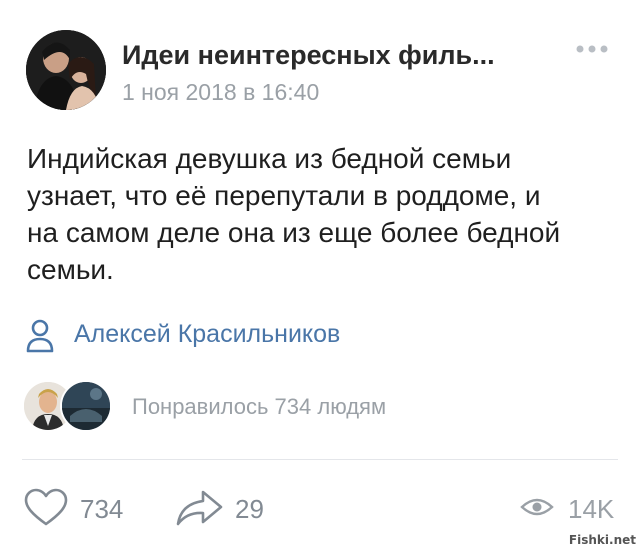 The image size is (640, 549). What do you see at coordinates (40, 336) in the screenshot?
I see `person-icon` at bounding box center [40, 336].